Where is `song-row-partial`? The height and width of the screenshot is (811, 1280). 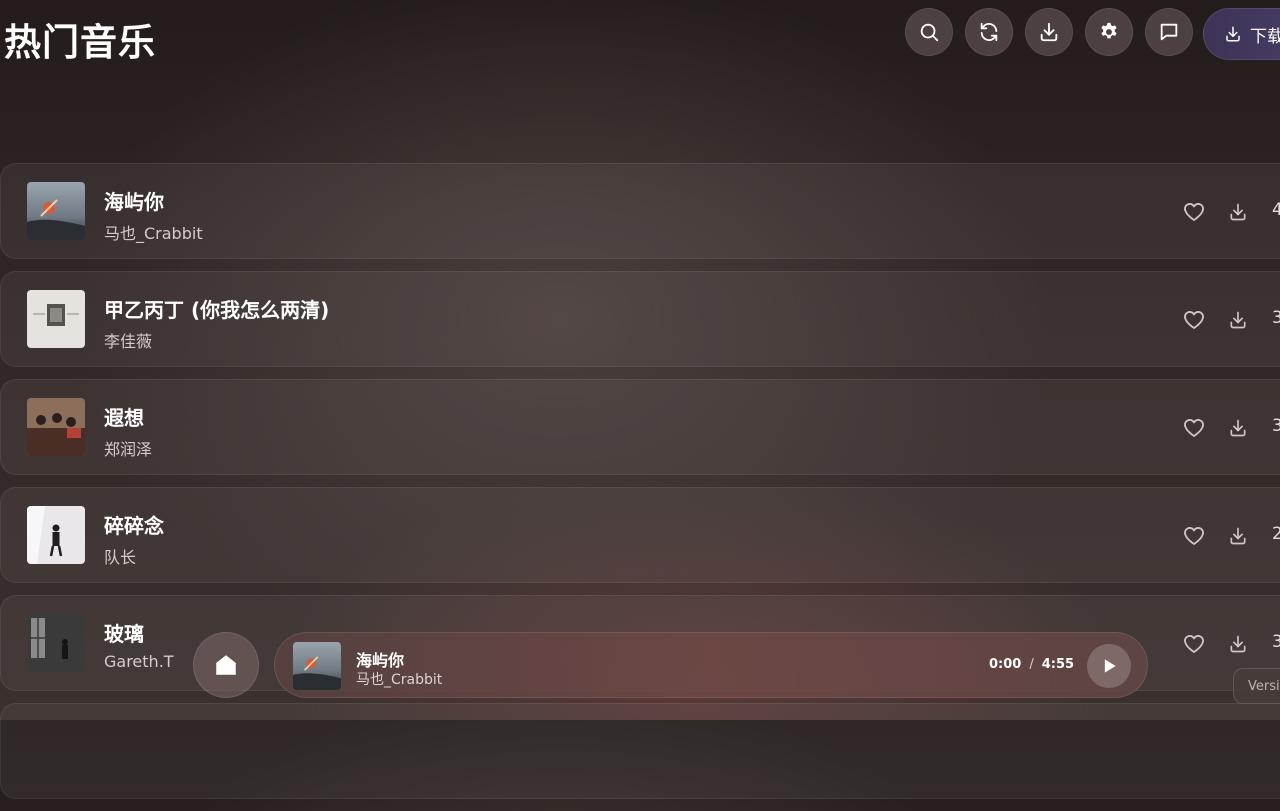
song-row-partial is located at coordinates (640, 751).